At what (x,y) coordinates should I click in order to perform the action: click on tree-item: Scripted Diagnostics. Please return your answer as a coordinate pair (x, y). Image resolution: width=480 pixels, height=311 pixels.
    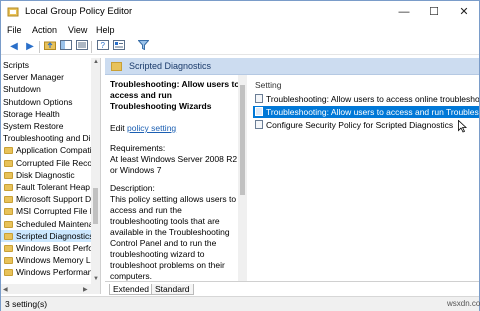
    Looking at the image, I should click on (46, 235).